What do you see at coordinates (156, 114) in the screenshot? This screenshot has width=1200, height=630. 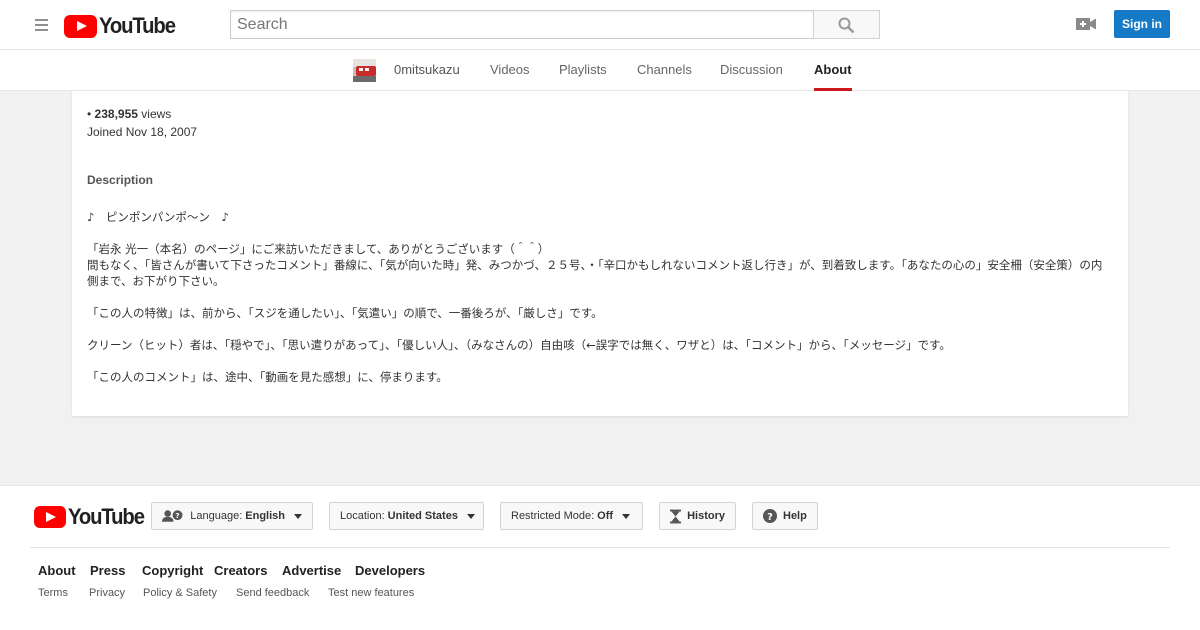 I see `views-label: views` at bounding box center [156, 114].